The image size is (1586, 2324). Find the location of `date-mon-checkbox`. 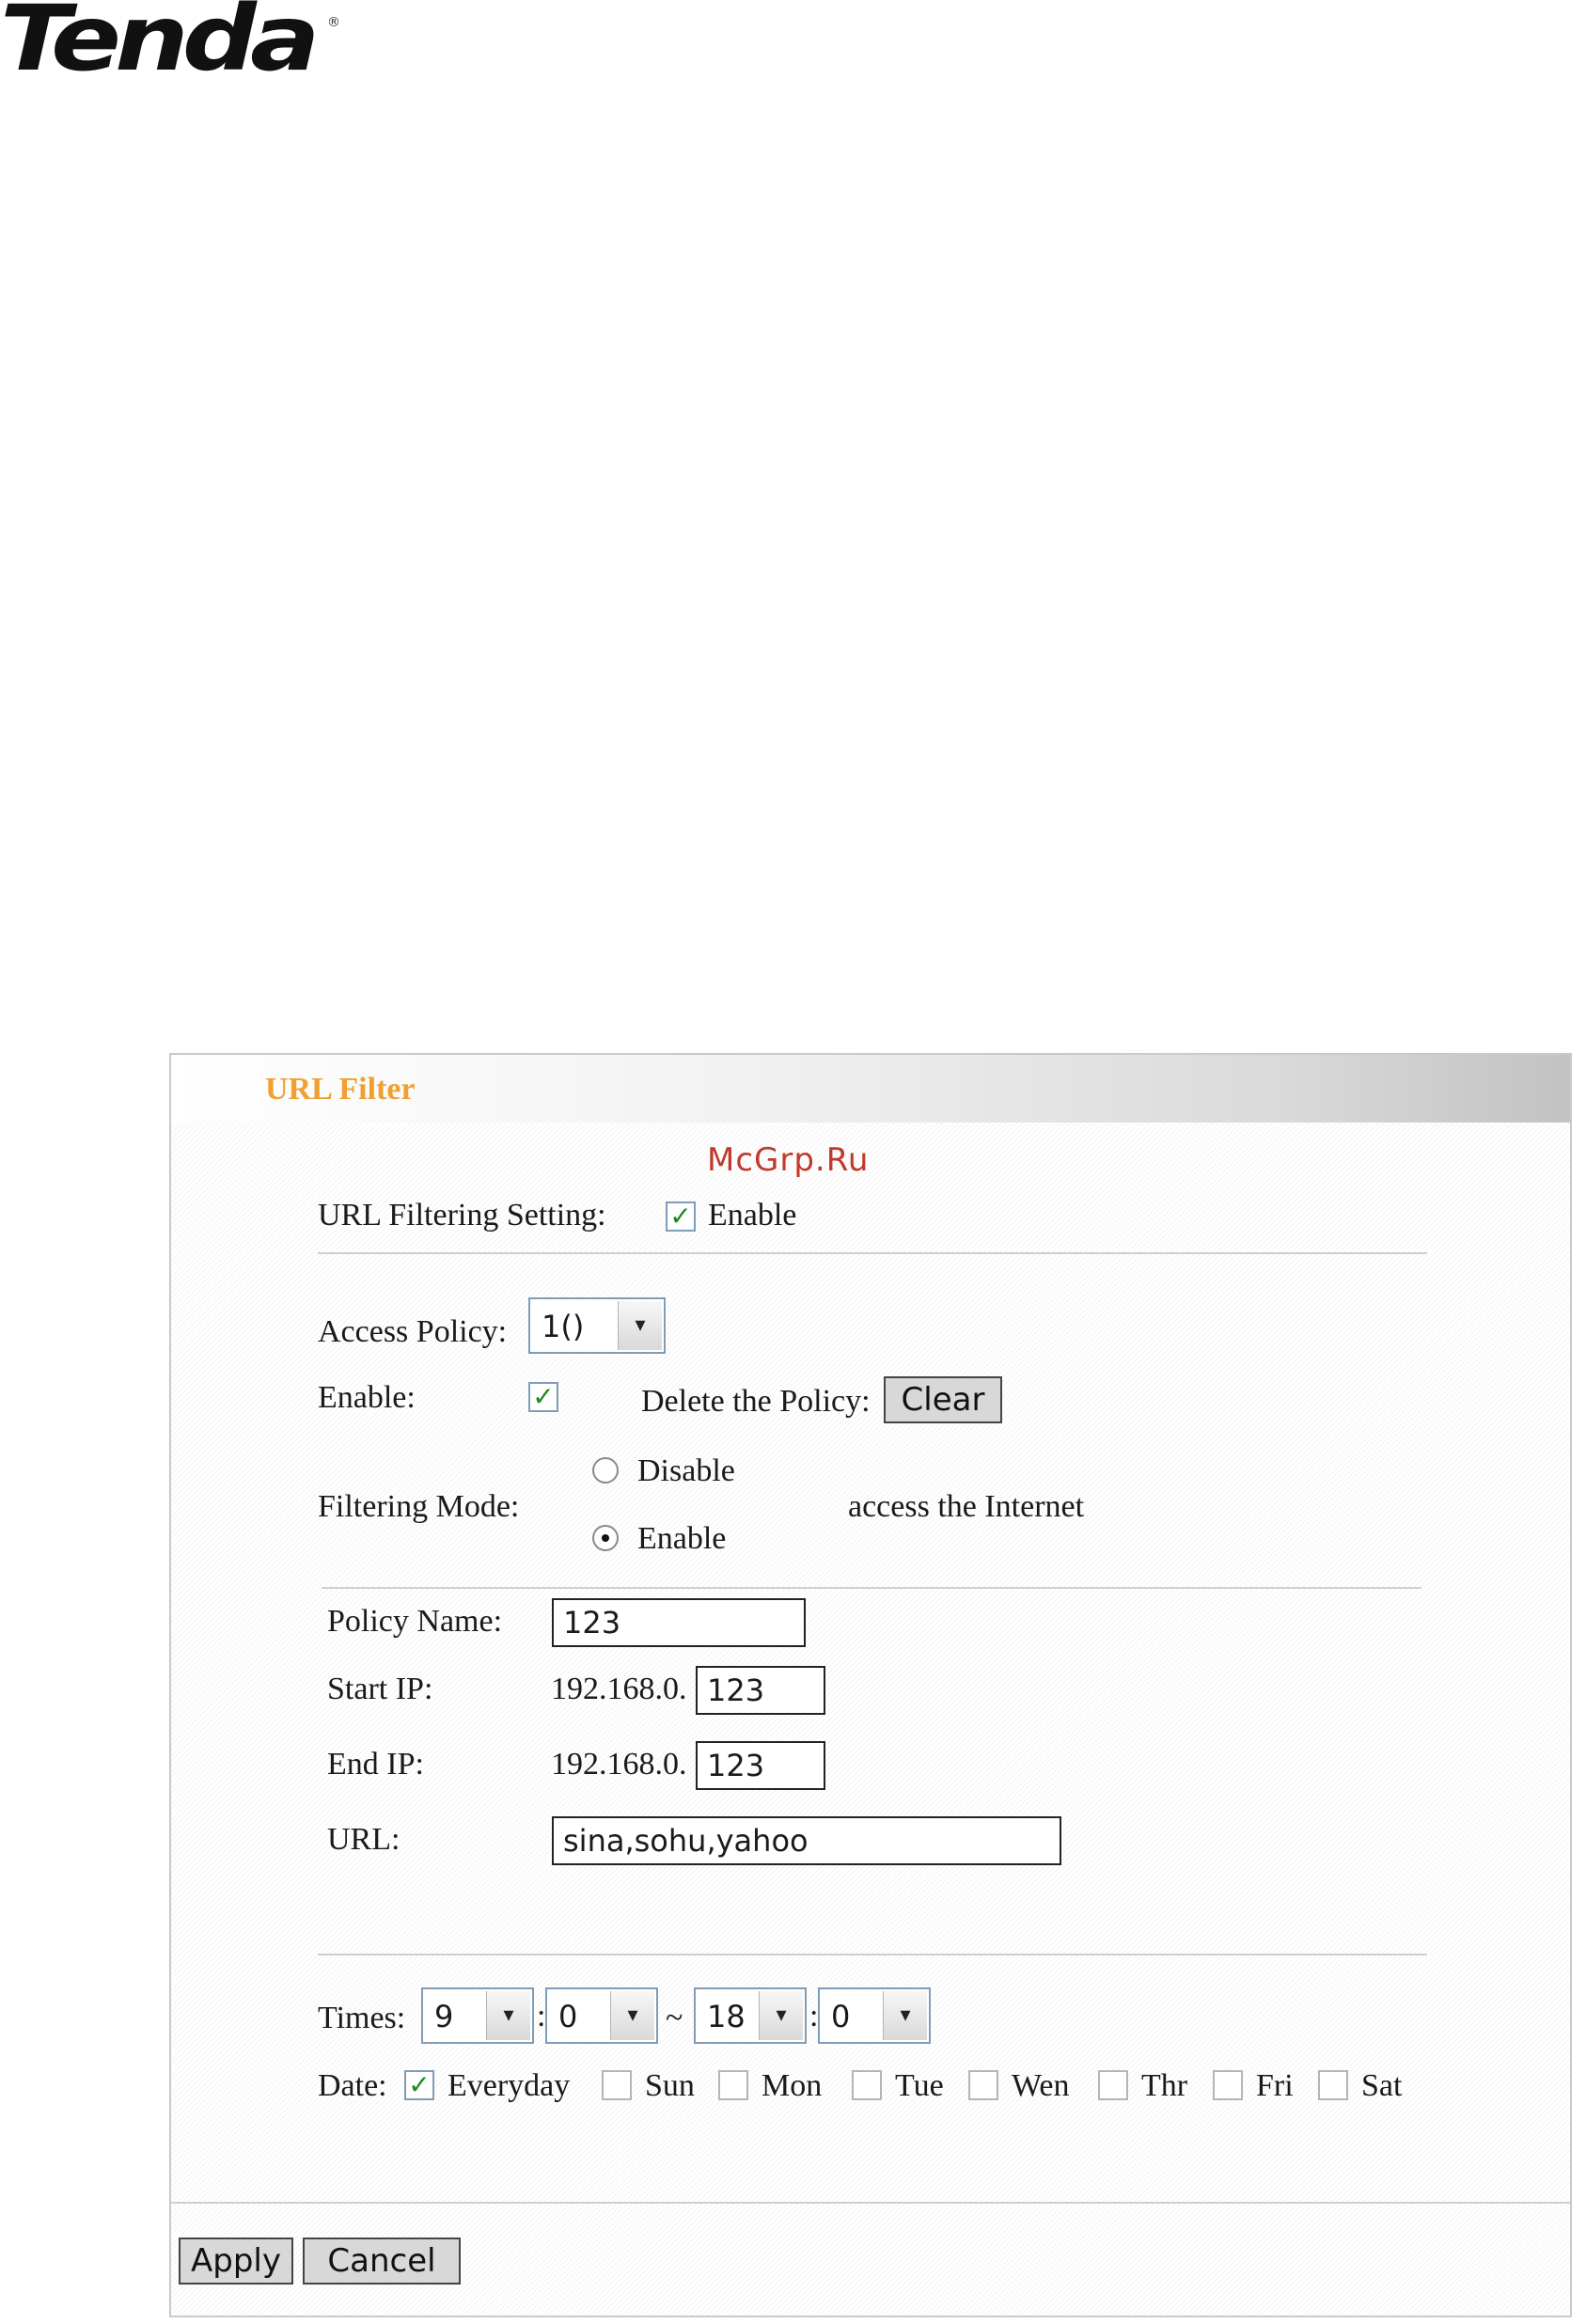

date-mon-checkbox is located at coordinates (733, 2085).